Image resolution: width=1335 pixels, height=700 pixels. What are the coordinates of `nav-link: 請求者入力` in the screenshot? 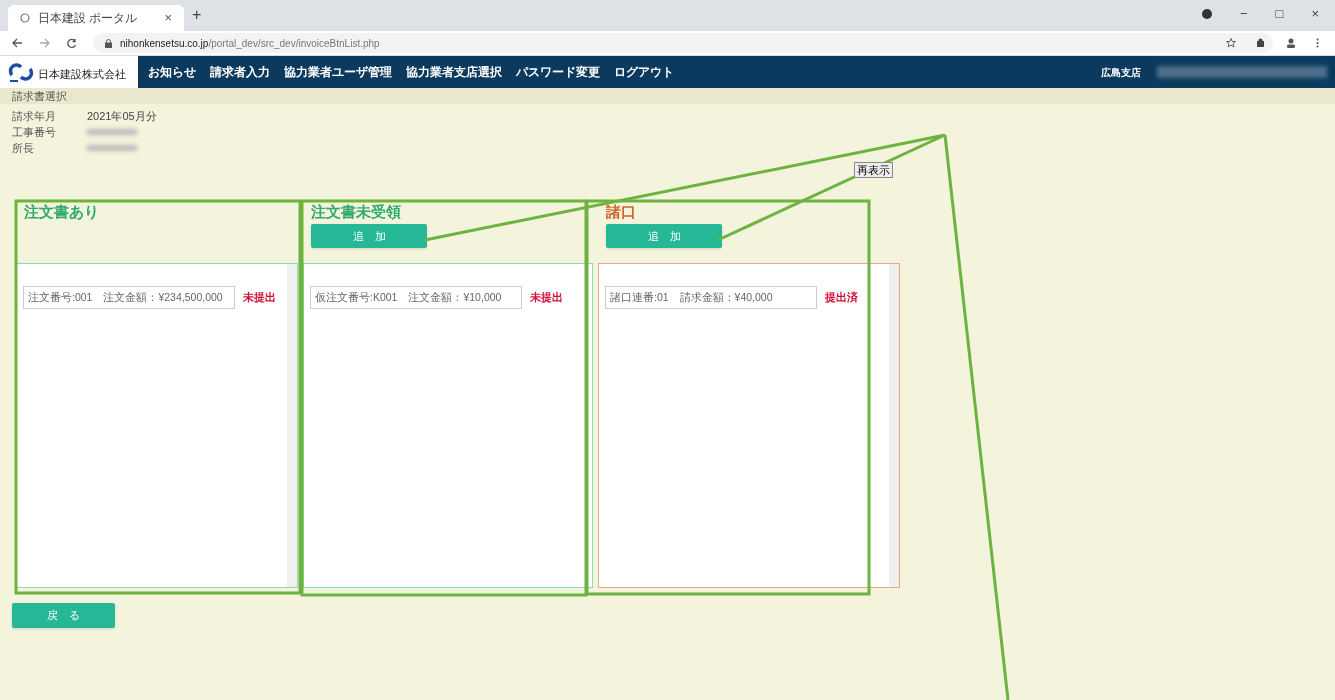 It's located at (240, 72).